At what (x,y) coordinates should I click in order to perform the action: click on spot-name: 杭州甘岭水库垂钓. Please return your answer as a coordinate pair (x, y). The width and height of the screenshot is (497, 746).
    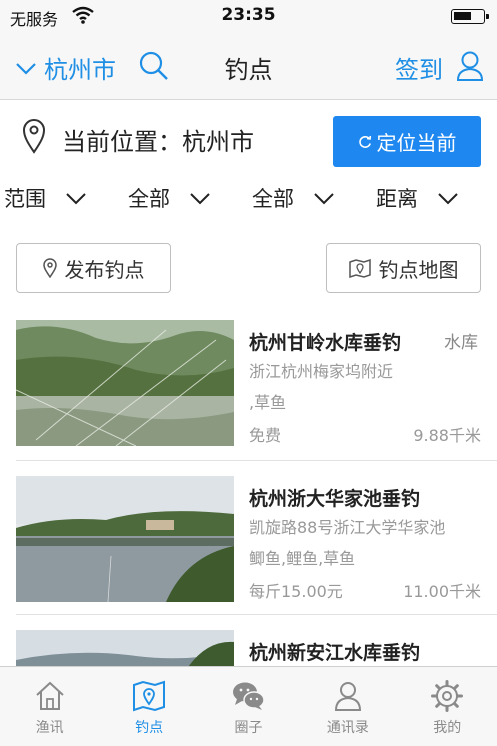
    Looking at the image, I should click on (325, 343).